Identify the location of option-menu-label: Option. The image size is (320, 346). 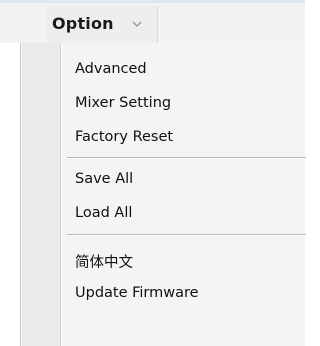
(83, 23).